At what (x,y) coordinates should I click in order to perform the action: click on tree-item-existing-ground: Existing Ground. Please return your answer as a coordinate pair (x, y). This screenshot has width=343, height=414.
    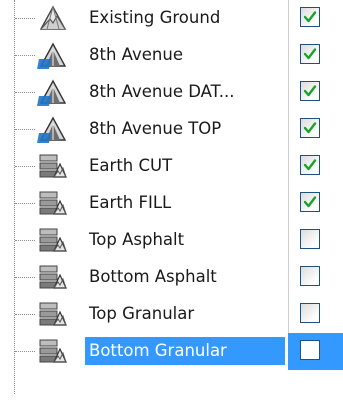
    Looking at the image, I should click on (171, 18).